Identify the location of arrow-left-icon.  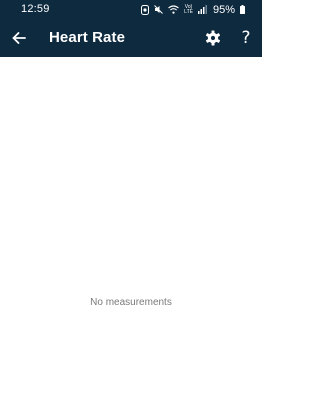
(19, 38).